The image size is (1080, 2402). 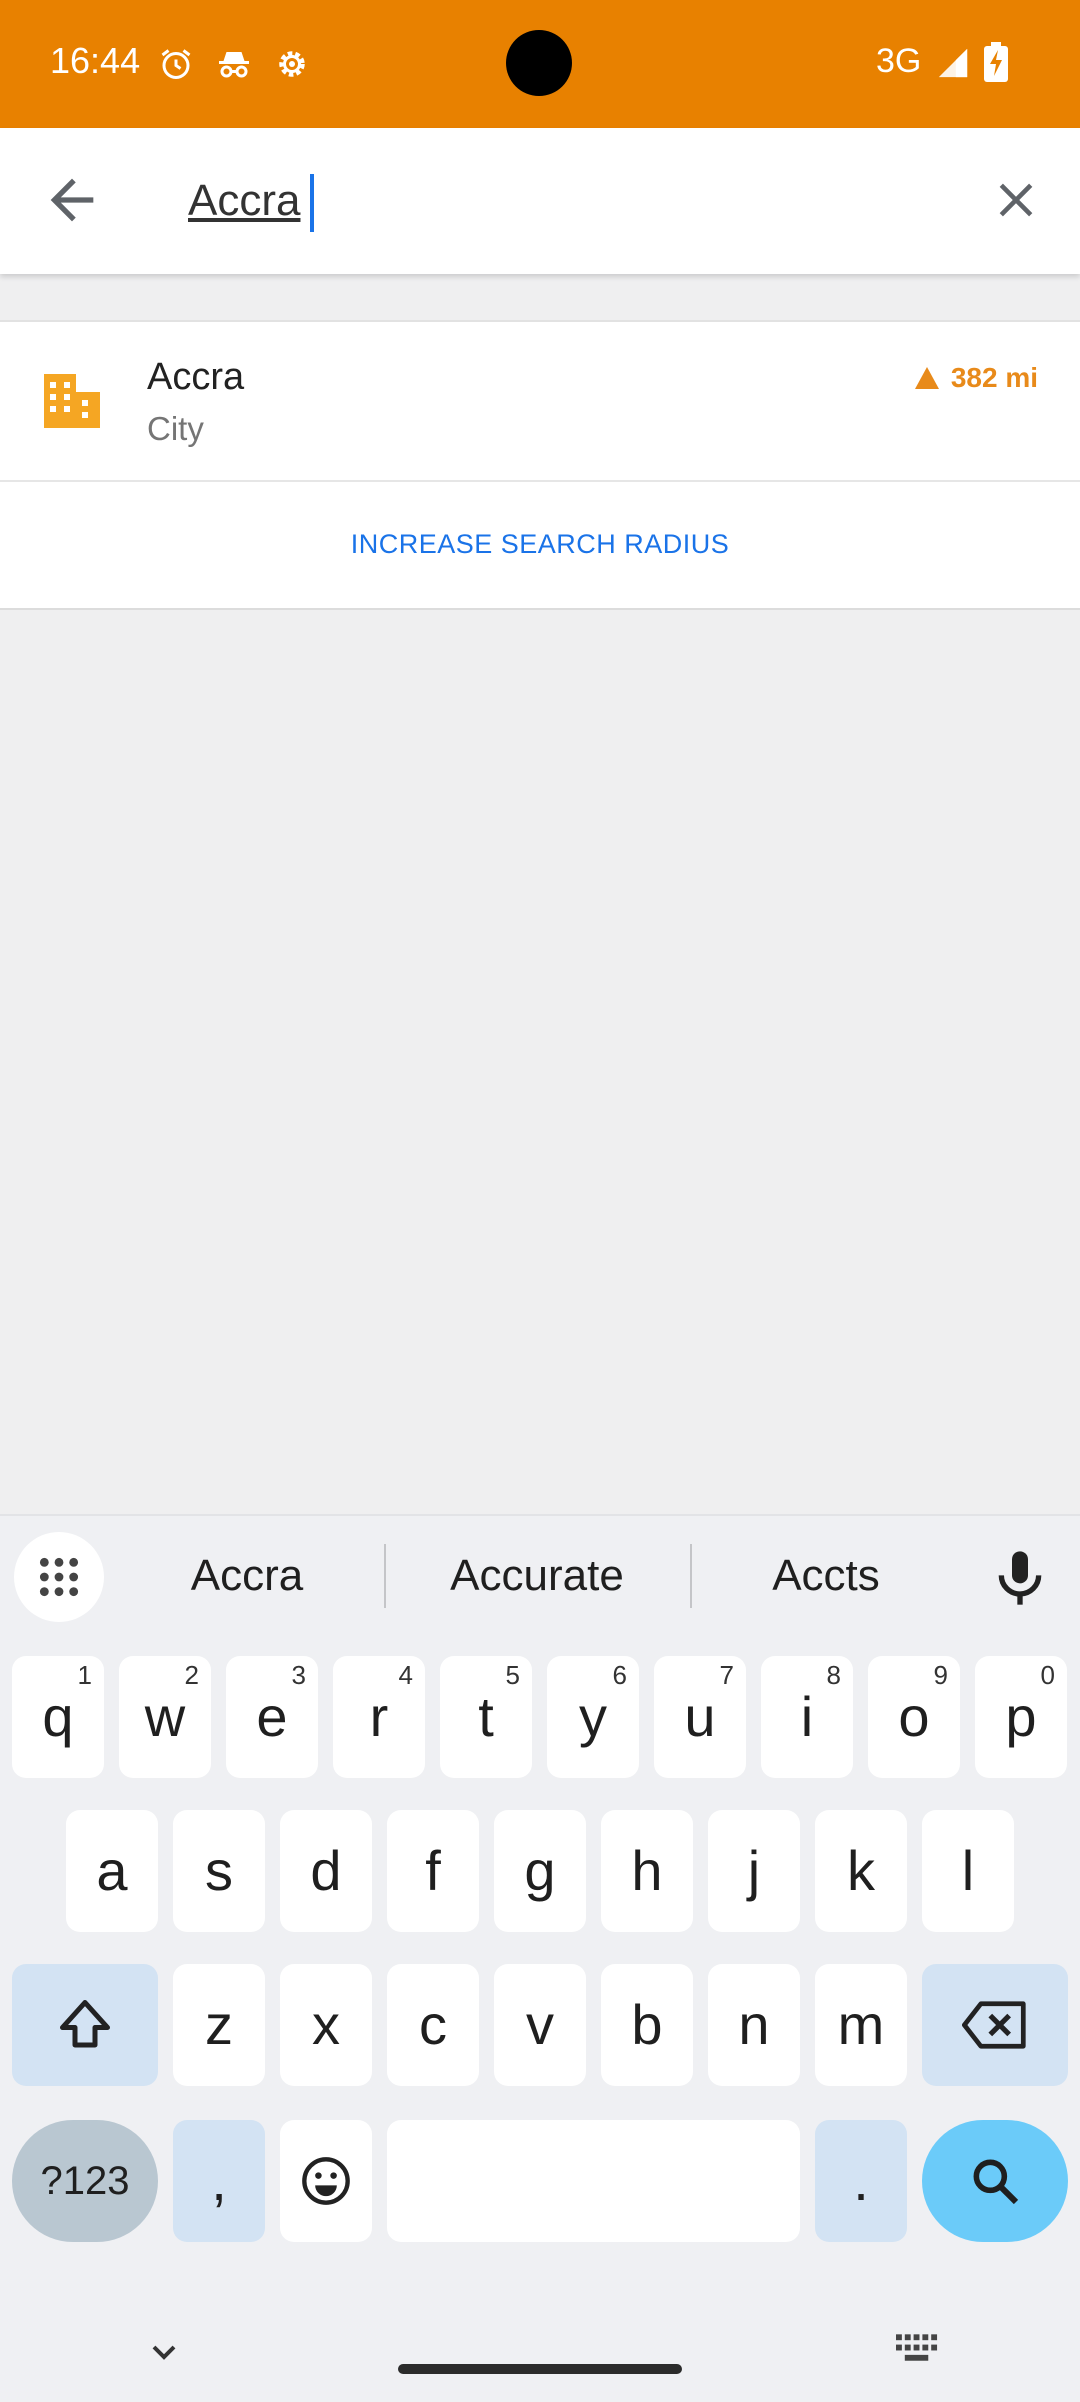 I want to click on key-x: x, so click(x=326, y=2025).